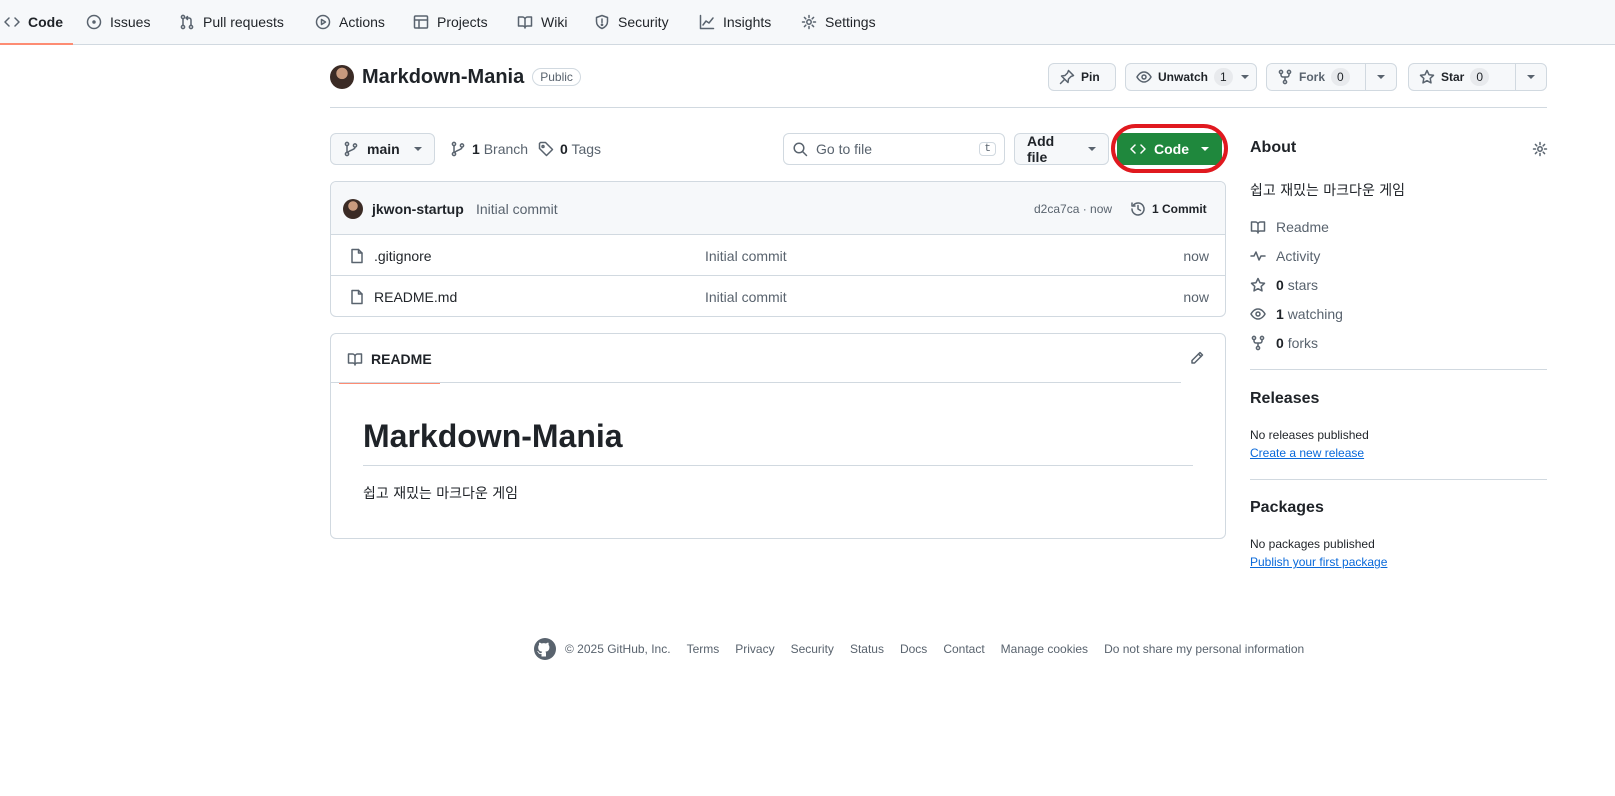 This screenshot has height=796, width=1615. What do you see at coordinates (403, 255) in the screenshot?
I see `file-name: .gitignore` at bounding box center [403, 255].